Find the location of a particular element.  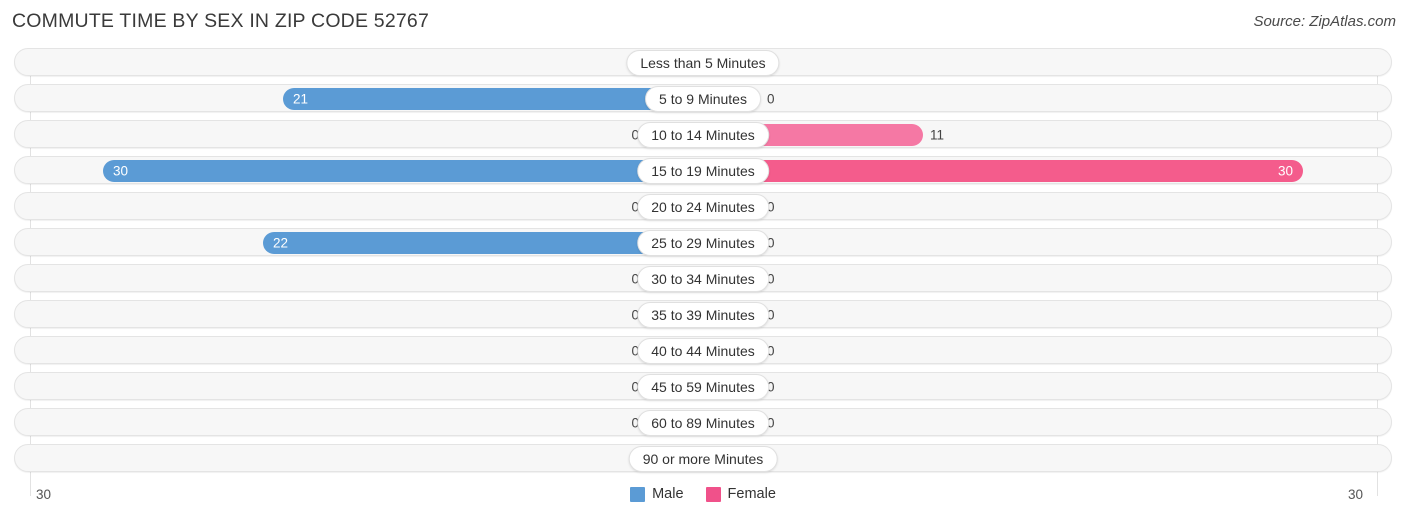

chart-legend: Male Female is located at coordinates (703, 494).